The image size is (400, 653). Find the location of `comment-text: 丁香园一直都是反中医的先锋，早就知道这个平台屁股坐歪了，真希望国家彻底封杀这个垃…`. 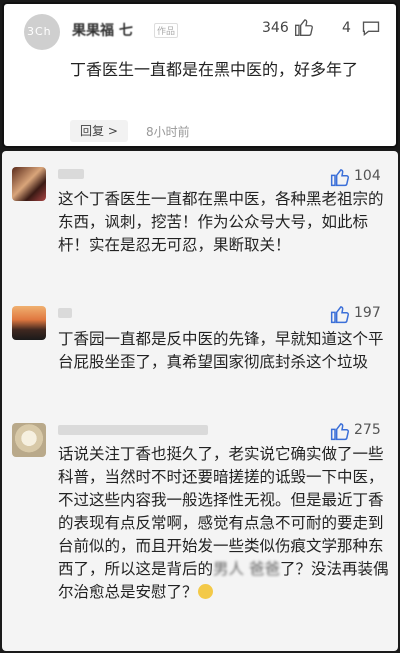

comment-text: 丁香园一直都是反中医的先锋，早就知道这个平台屁股坐歪了，真希望国家彻底封杀这个垃… is located at coordinates (221, 350).